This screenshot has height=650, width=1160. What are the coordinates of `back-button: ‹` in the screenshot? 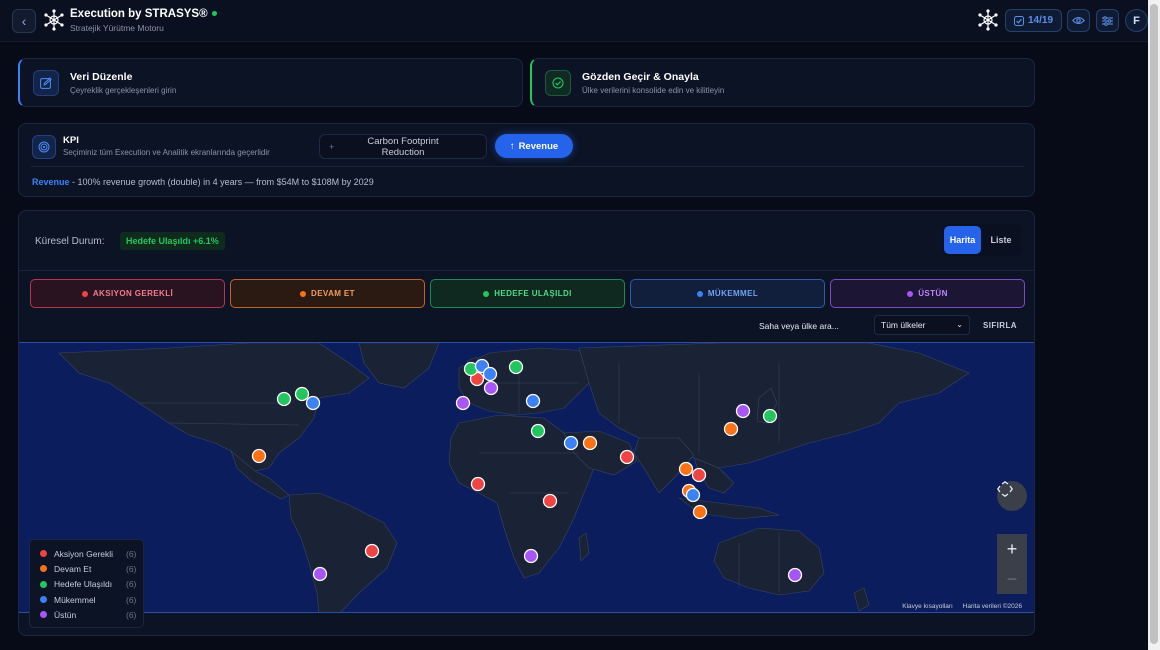 It's located at (24, 21).